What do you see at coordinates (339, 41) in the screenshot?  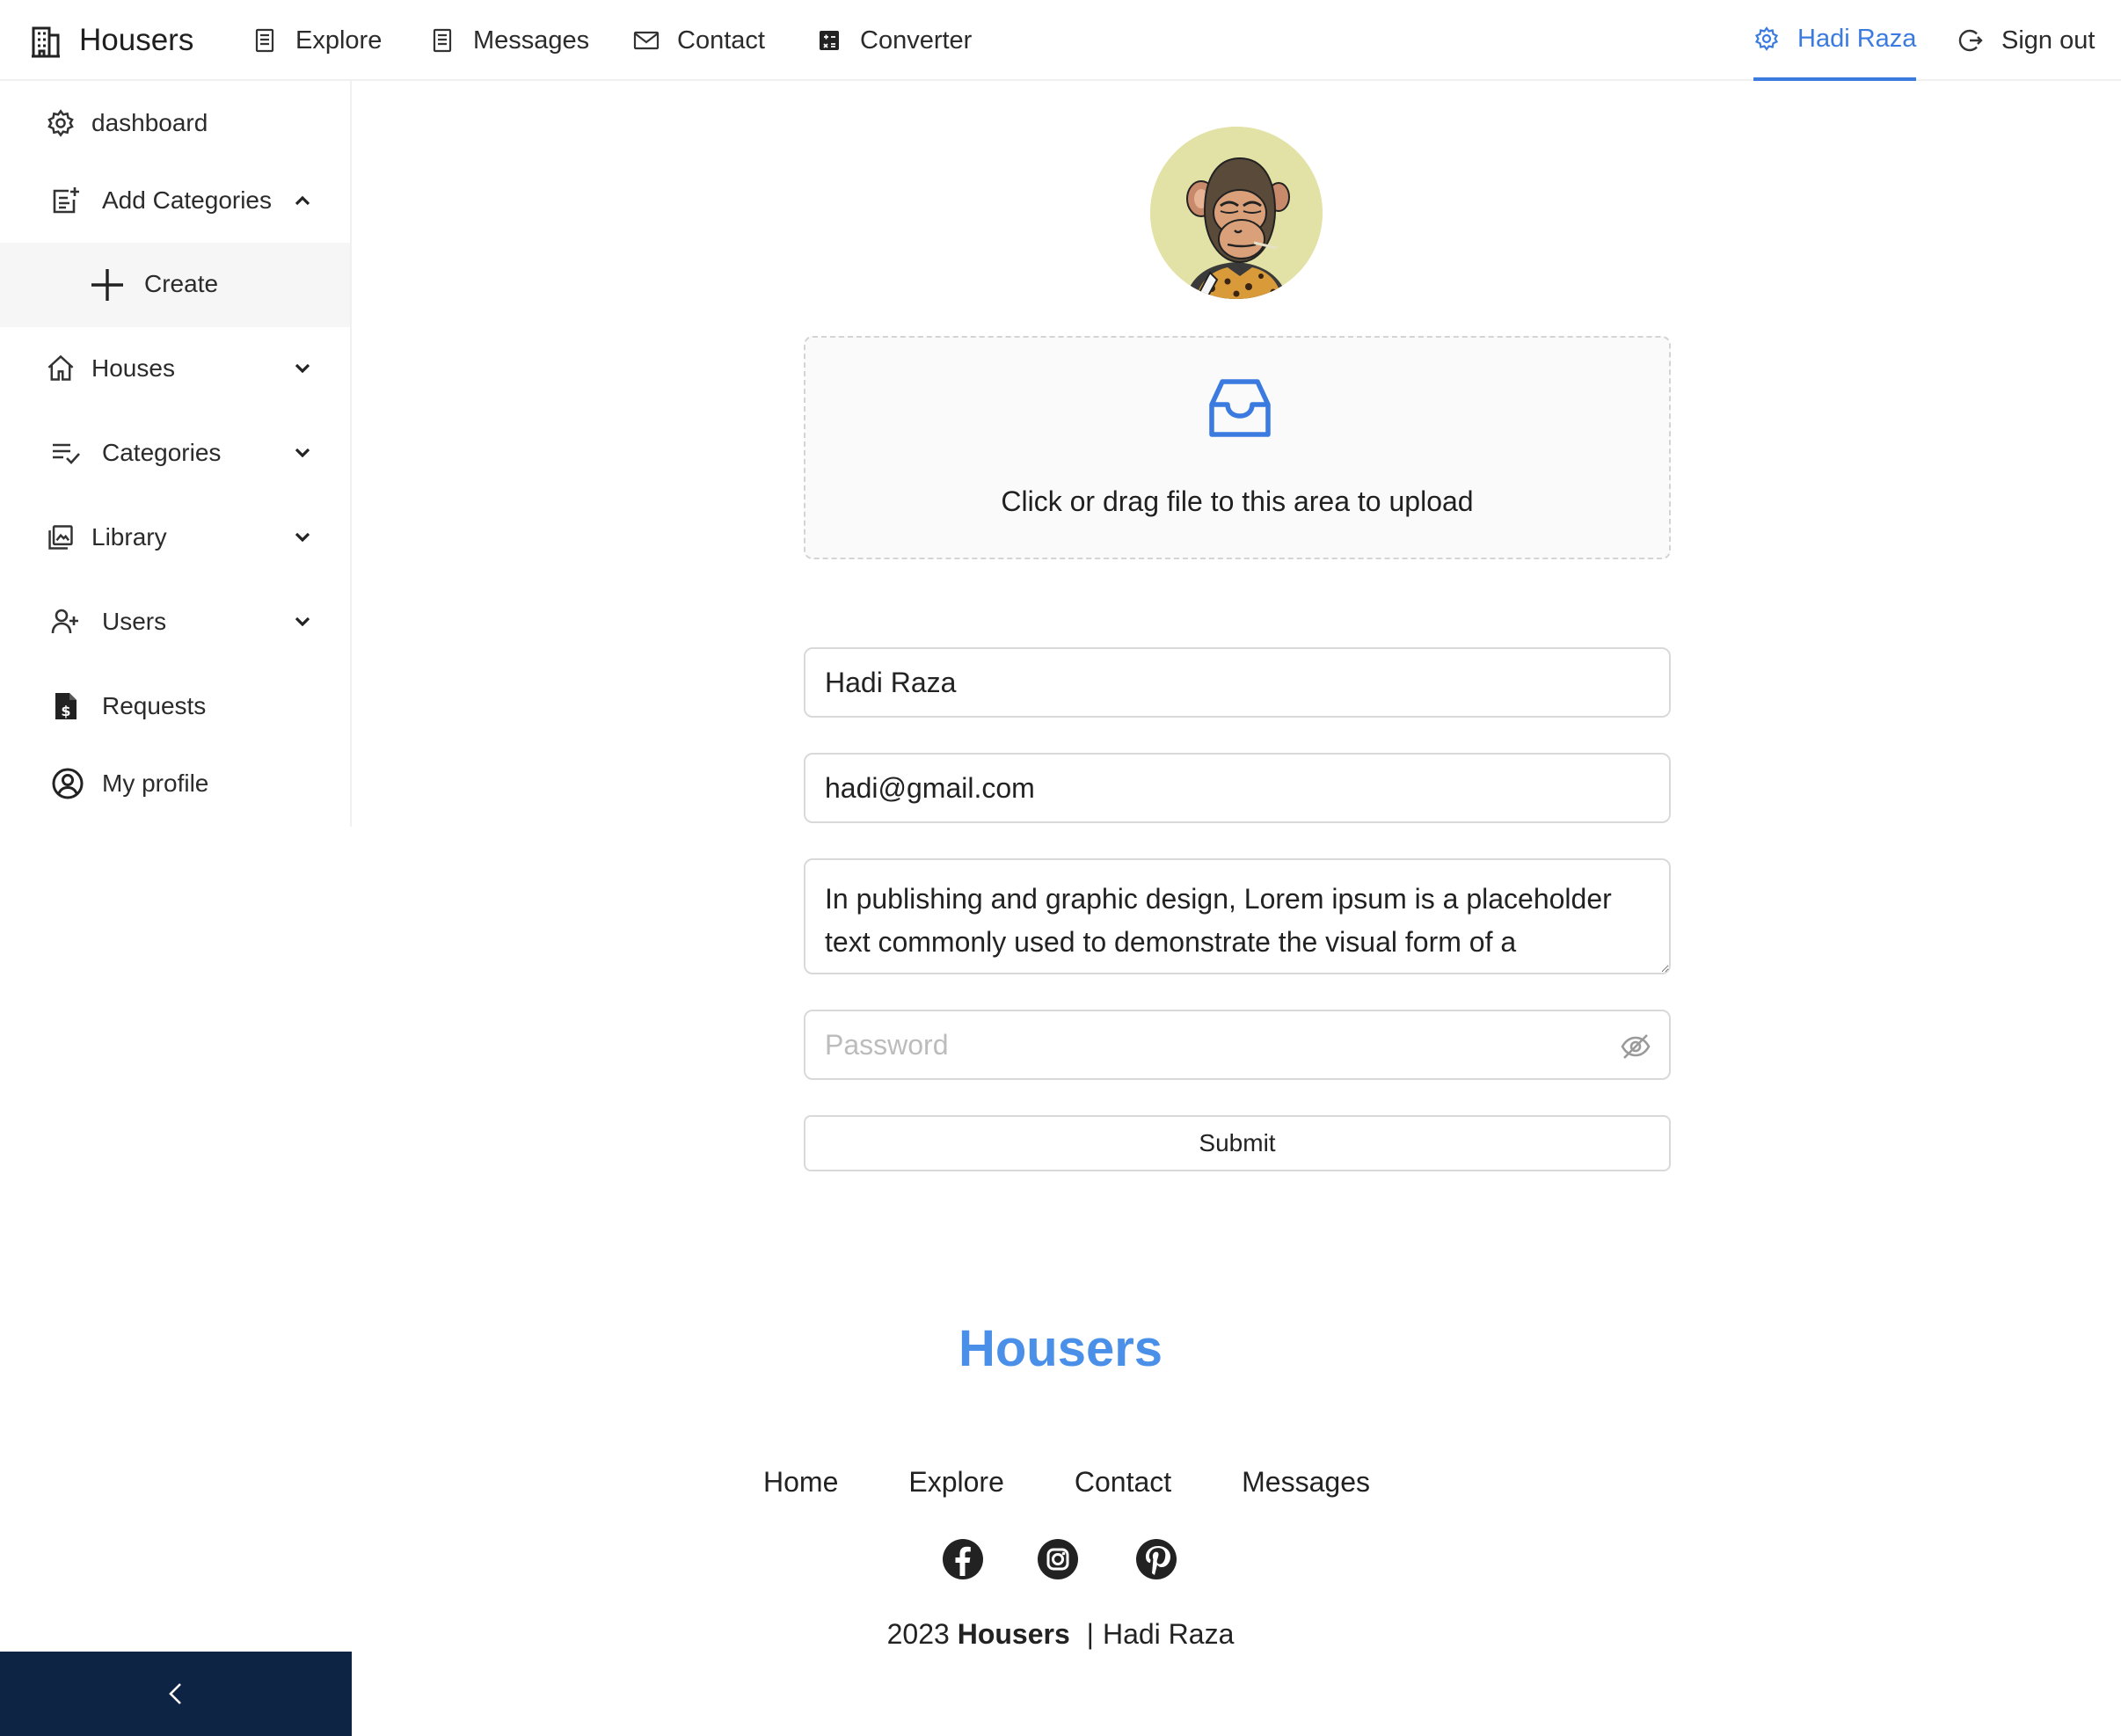 I see `nav-explore-label: Explore` at bounding box center [339, 41].